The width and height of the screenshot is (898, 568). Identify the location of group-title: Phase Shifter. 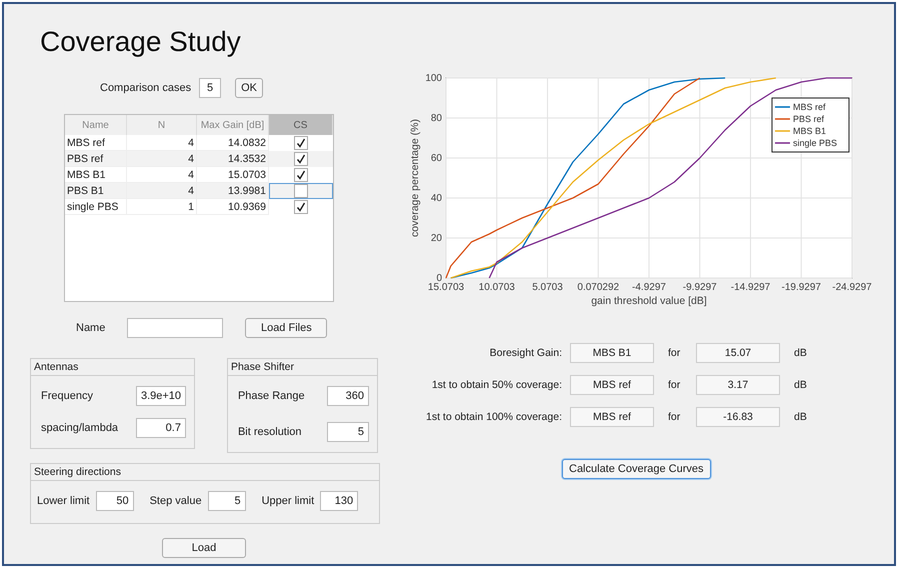
(302, 367).